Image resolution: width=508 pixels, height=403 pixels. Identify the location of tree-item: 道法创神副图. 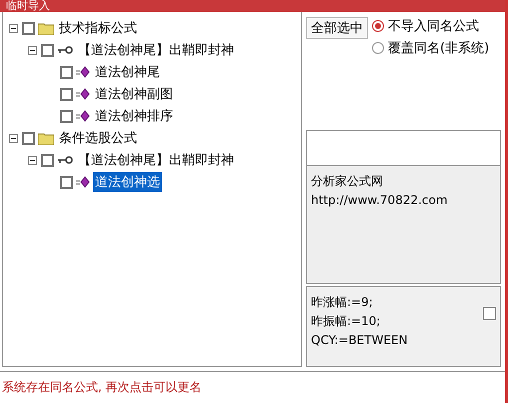
(134, 94).